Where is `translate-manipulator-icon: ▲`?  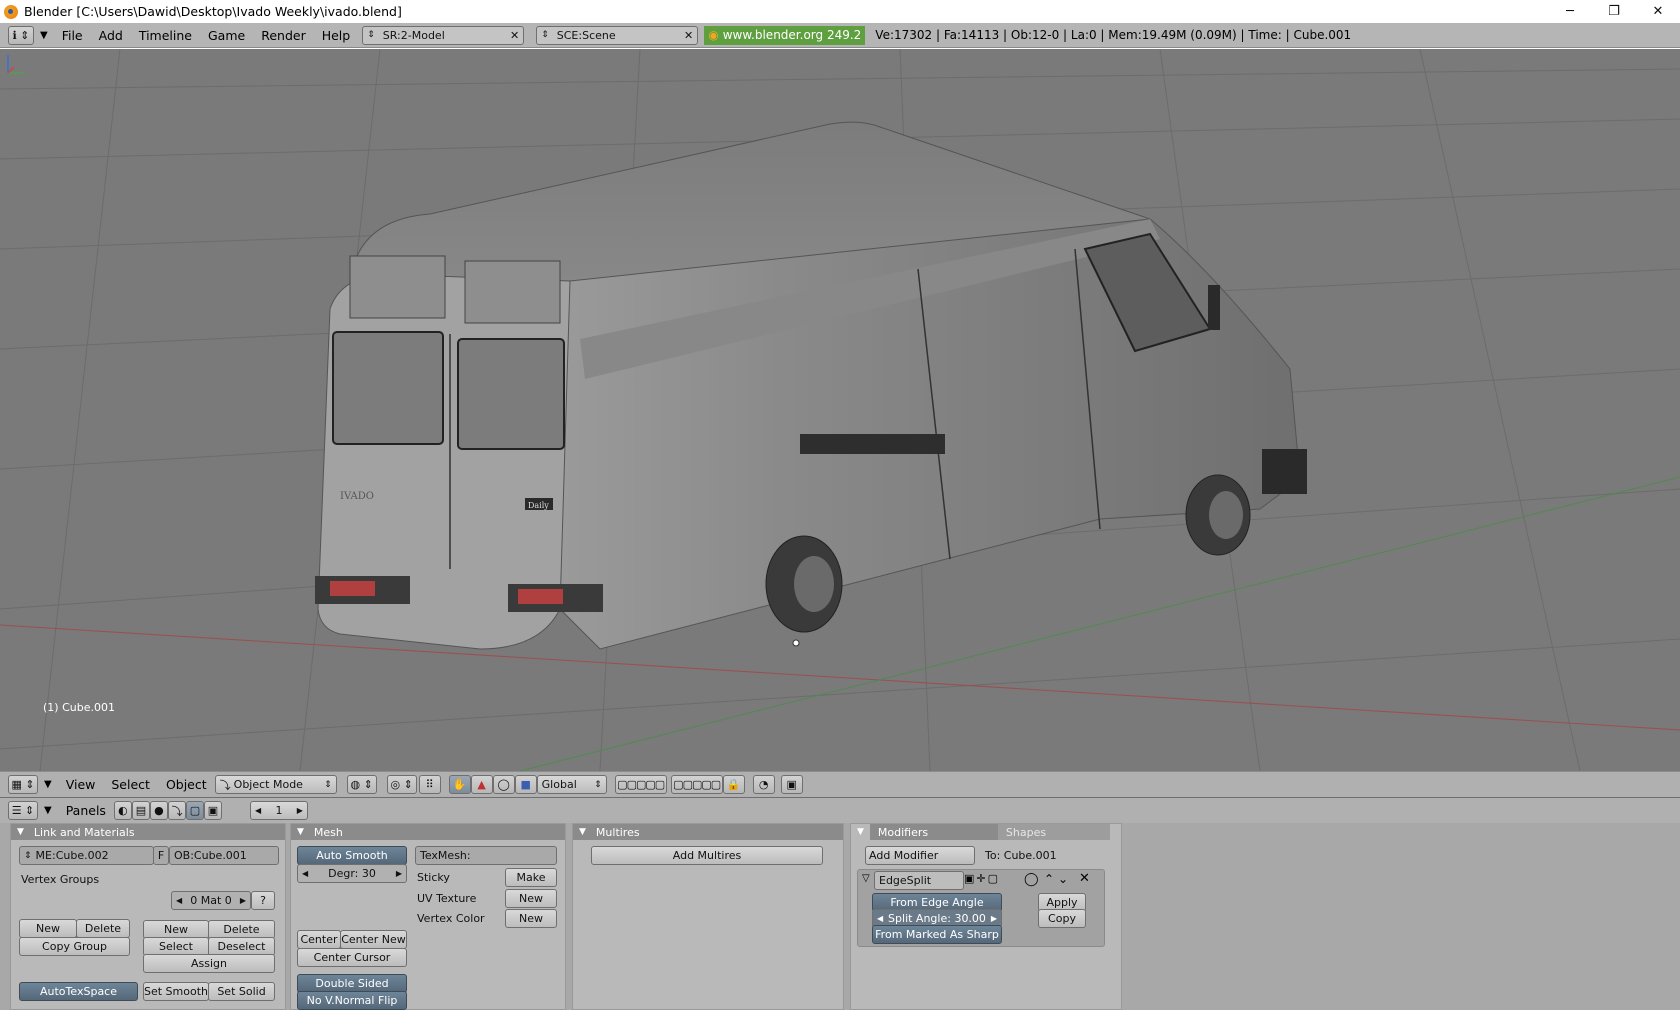
translate-manipulator-icon: ▲ is located at coordinates (481, 784).